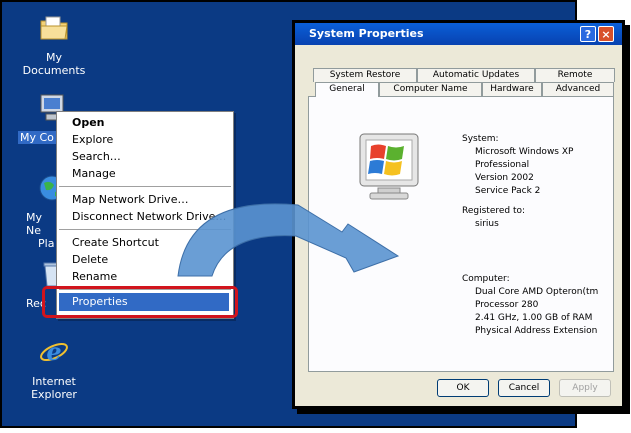  Describe the element at coordinates (606, 34) in the screenshot. I see `close-button: ×` at that location.